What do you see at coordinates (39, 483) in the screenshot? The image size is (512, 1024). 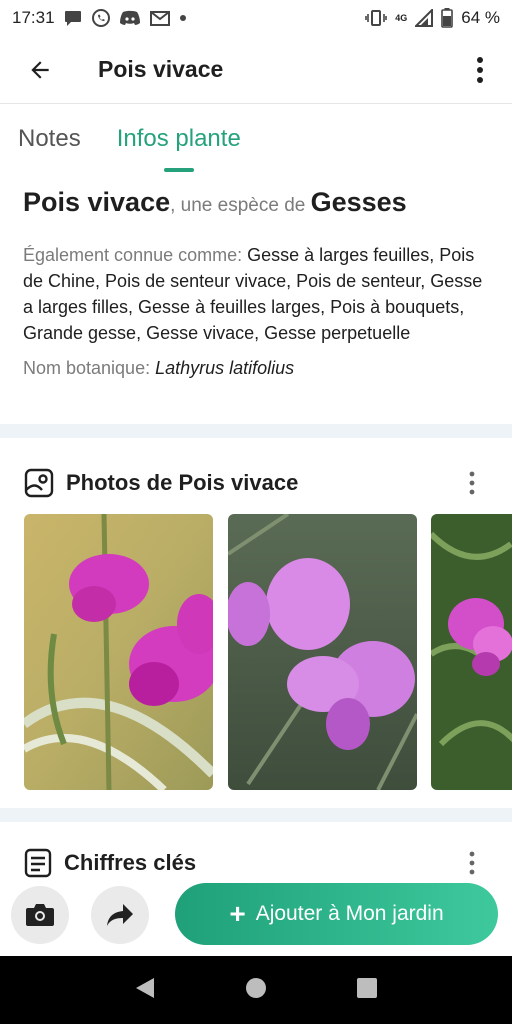 I see `photo-icon` at bounding box center [39, 483].